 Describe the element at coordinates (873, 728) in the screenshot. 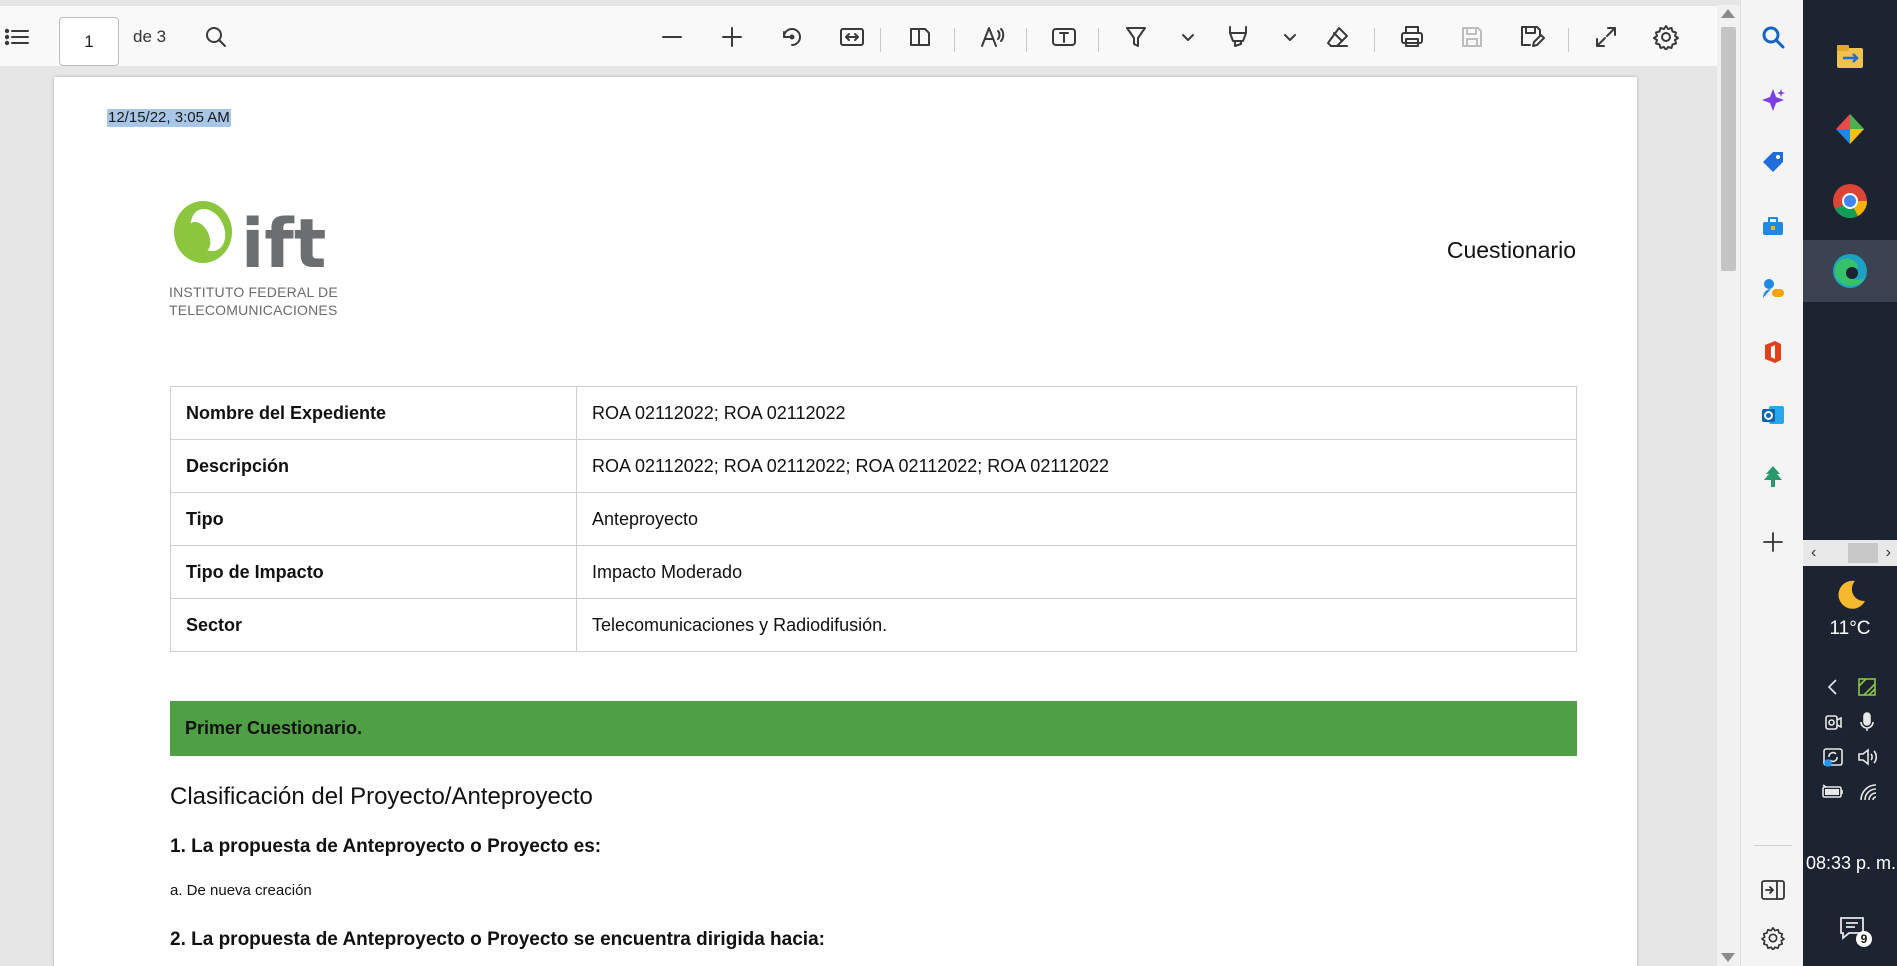

I see `section-bar: Primer Cuestionario.` at that location.